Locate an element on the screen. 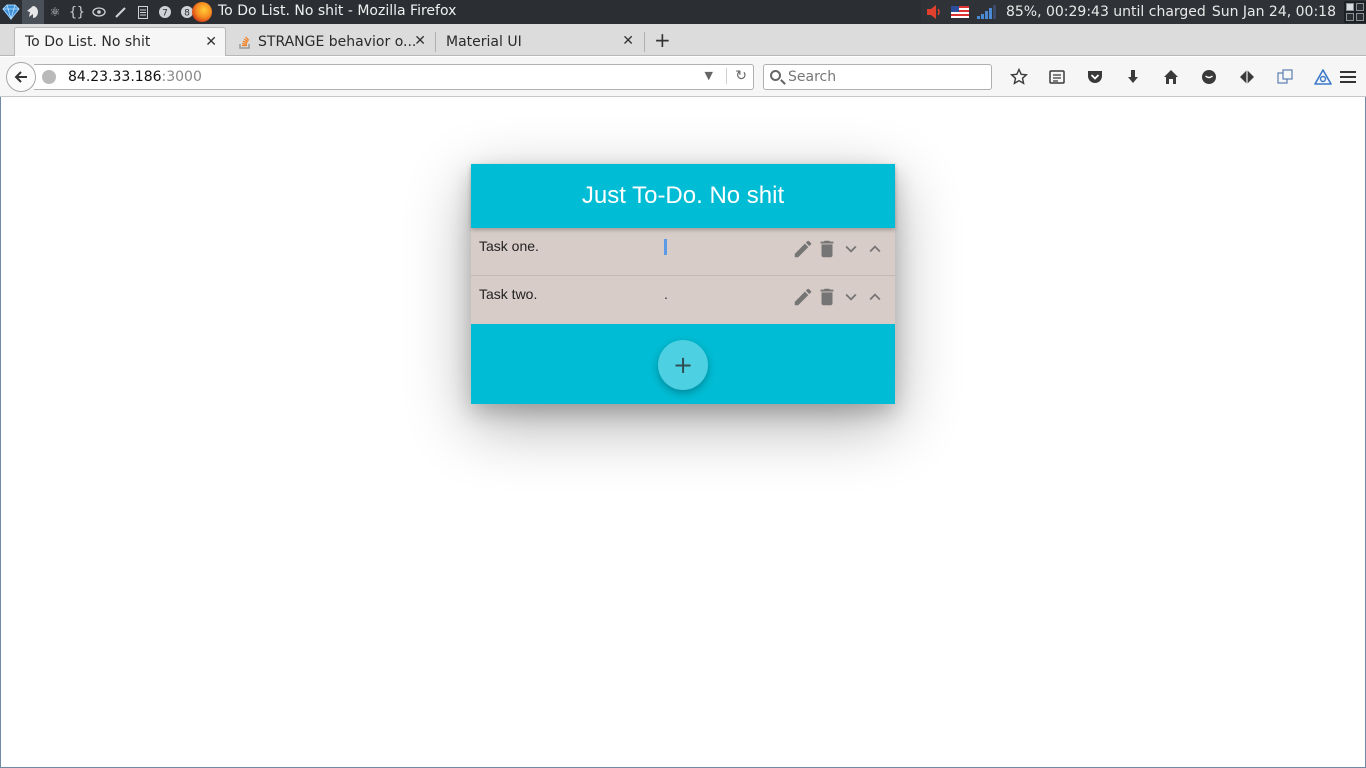 This screenshot has height=768, width=1366. reading-list-icon is located at coordinates (1057, 77).